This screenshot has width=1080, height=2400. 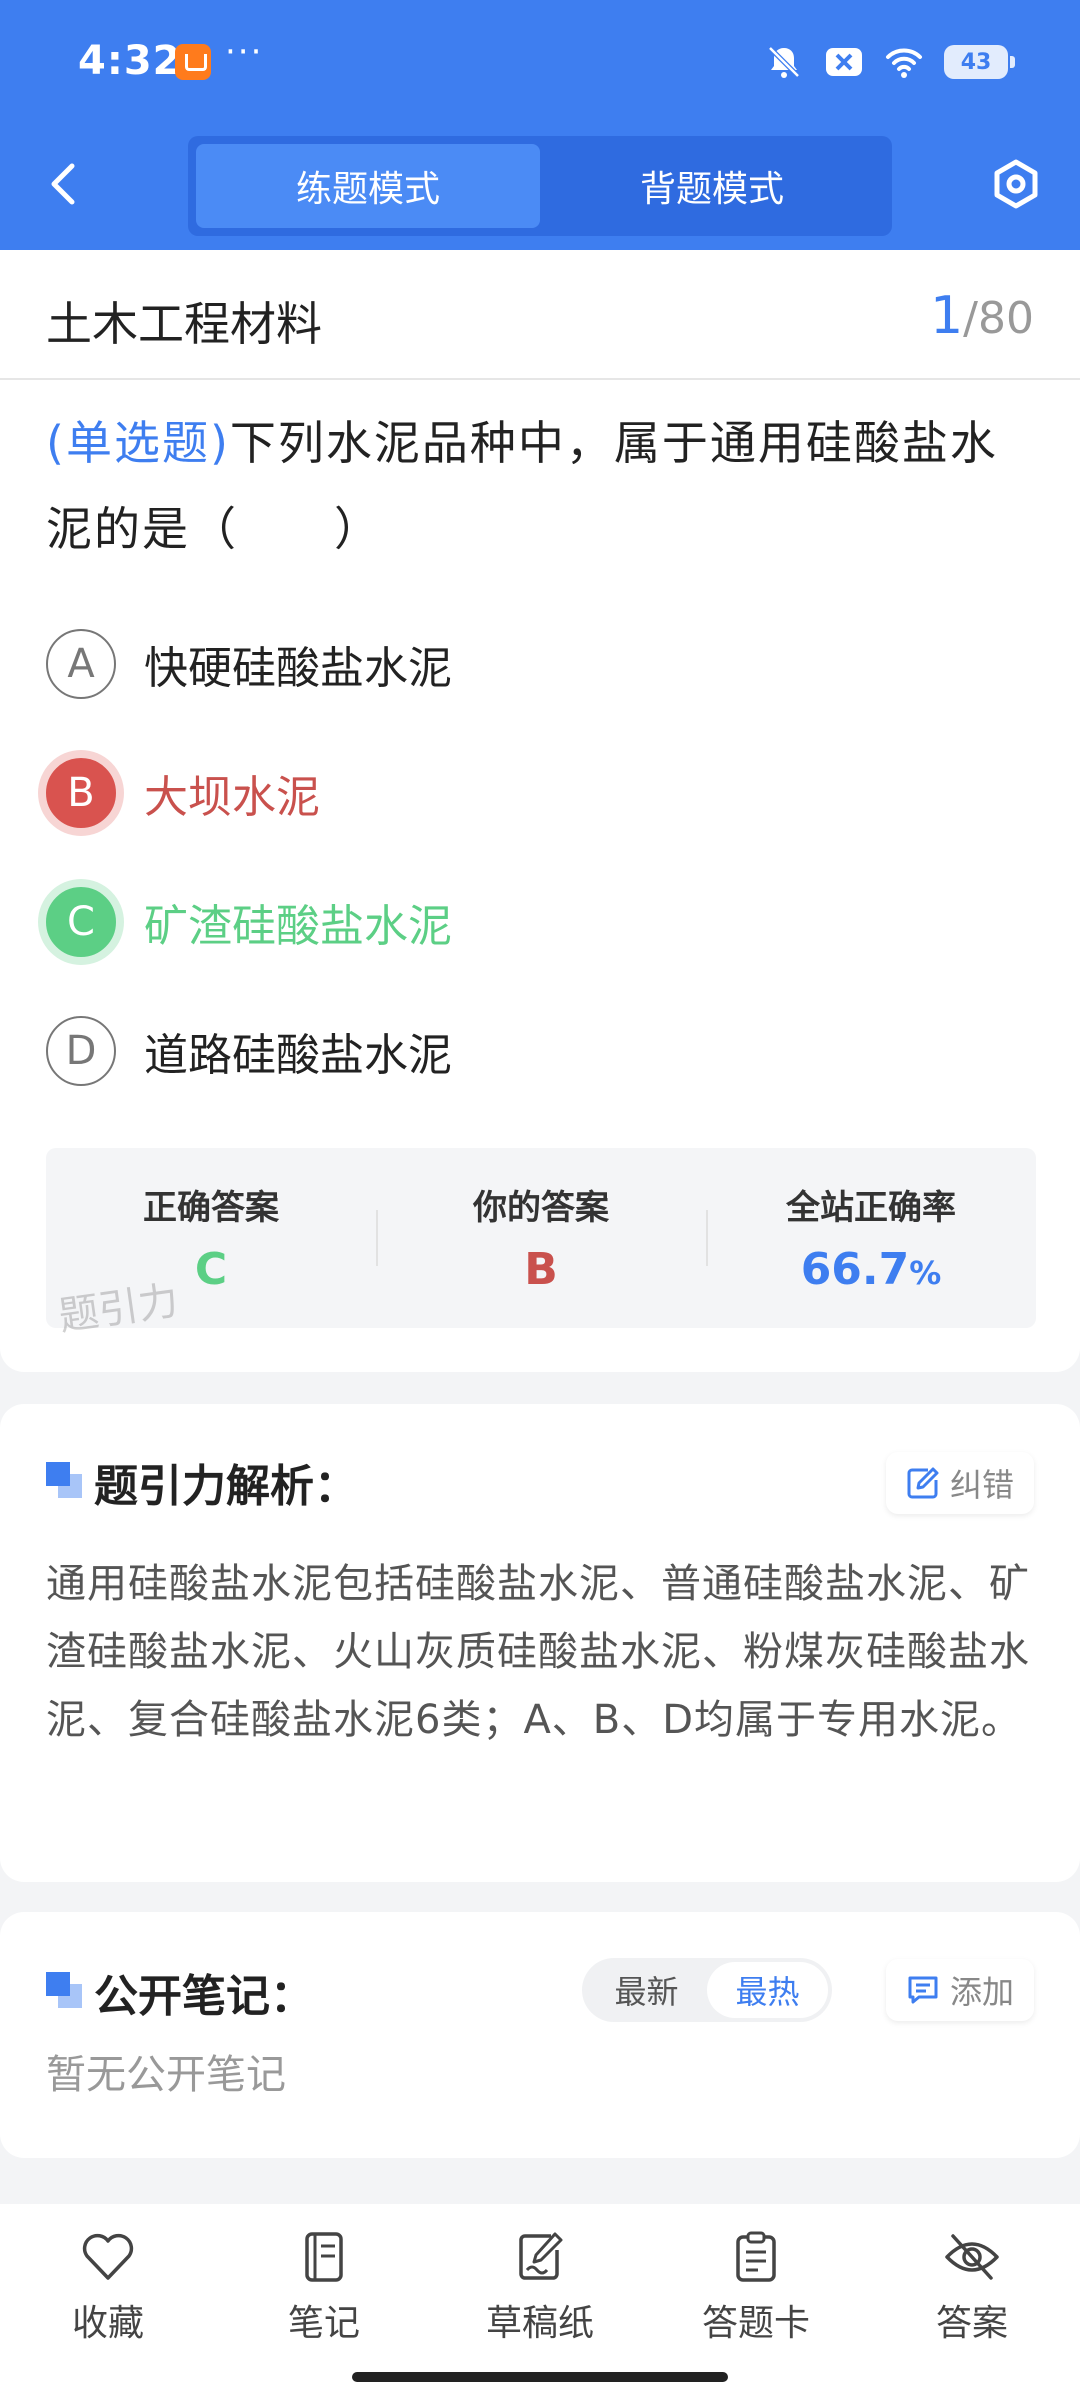 What do you see at coordinates (971, 2323) in the screenshot?
I see `nav-label: 答案` at bounding box center [971, 2323].